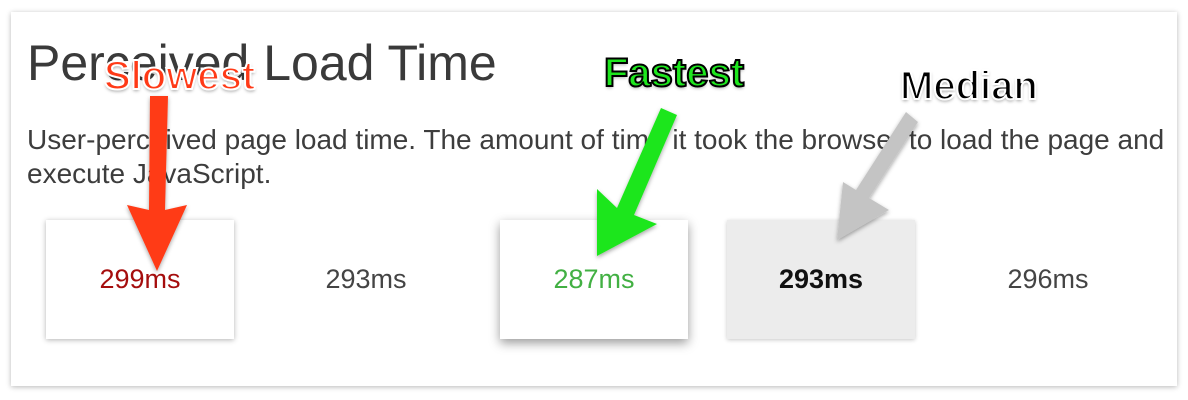 Image resolution: width=1188 pixels, height=400 pixels. Describe the element at coordinates (262, 63) in the screenshot. I see `panel-title: Perceived Load Time` at that location.